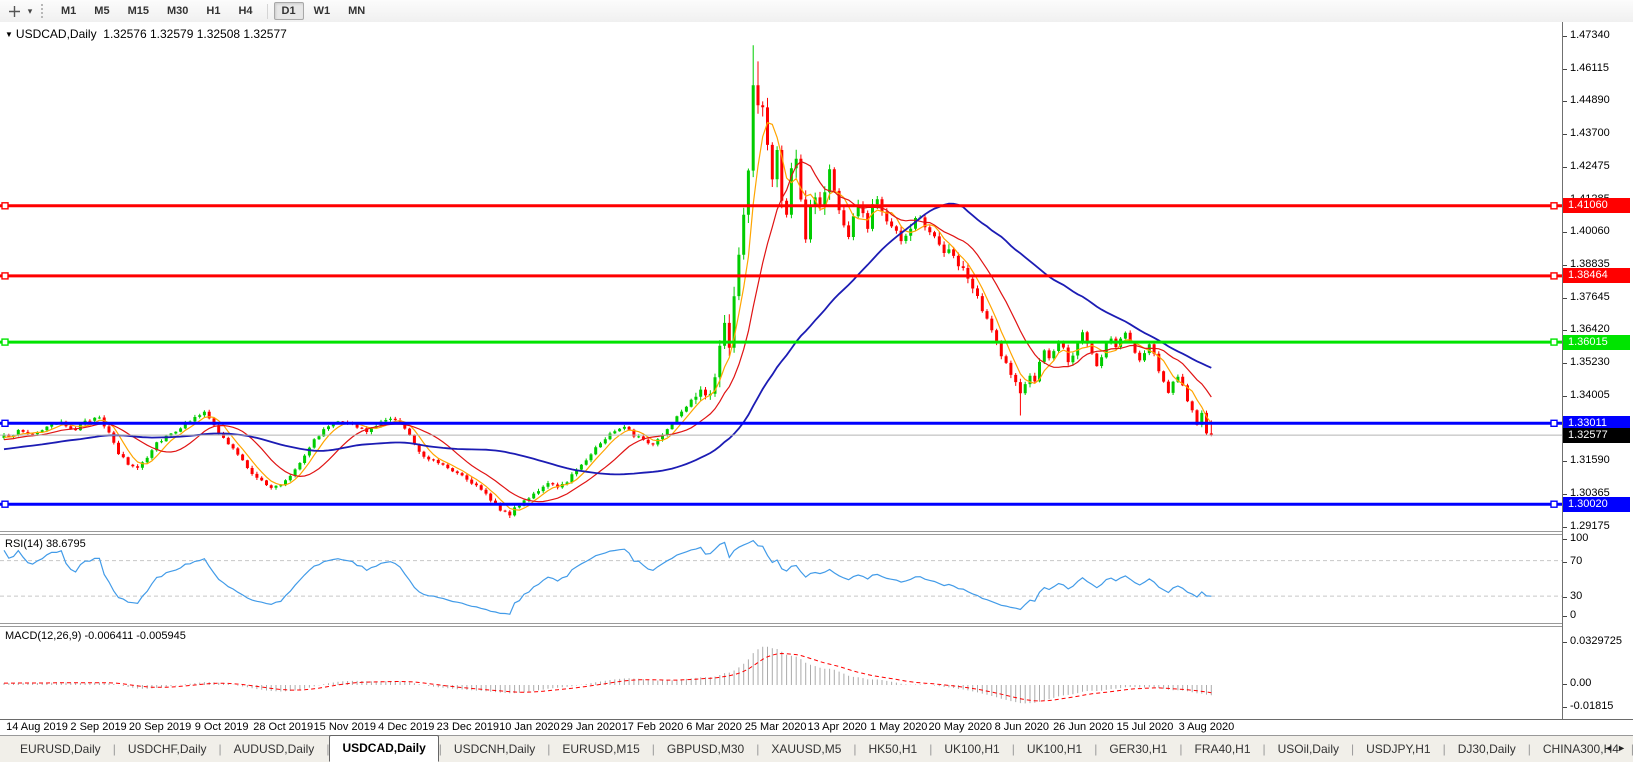 The image size is (1633, 762). I want to click on price-tick-label: 1.46115, so click(1589, 67).